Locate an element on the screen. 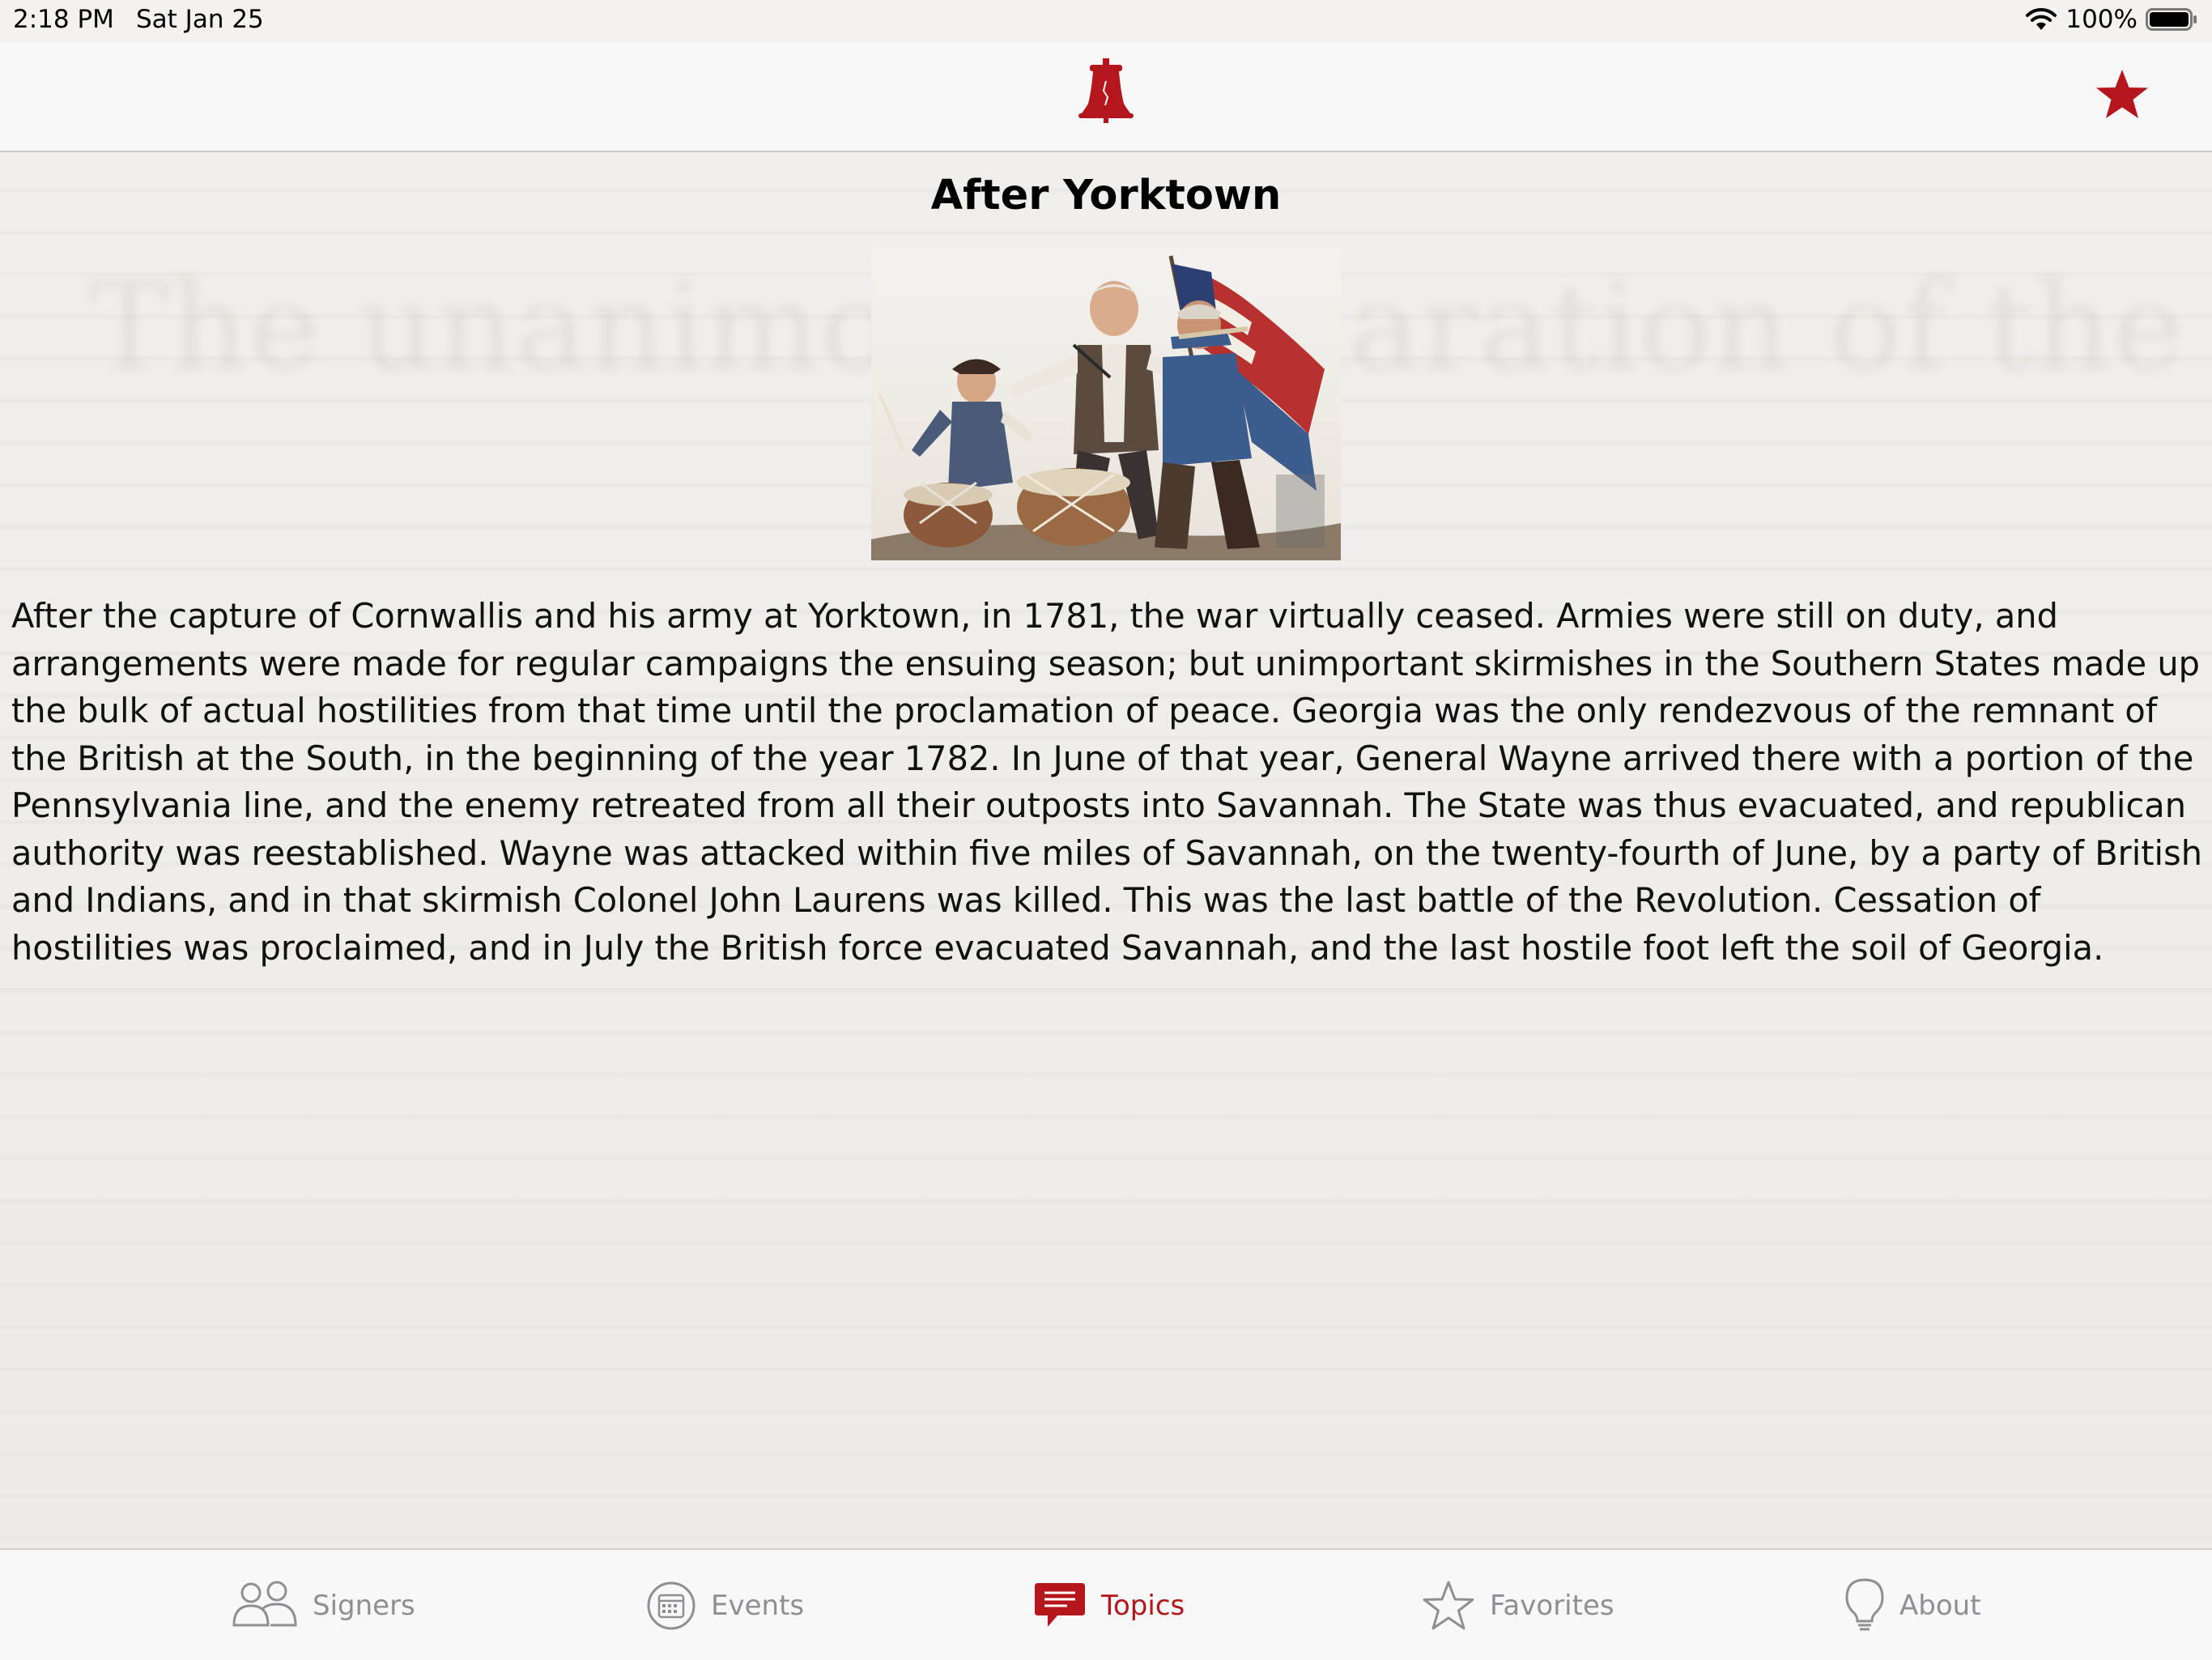  tab-label-topics: Topics is located at coordinates (1143, 1606).